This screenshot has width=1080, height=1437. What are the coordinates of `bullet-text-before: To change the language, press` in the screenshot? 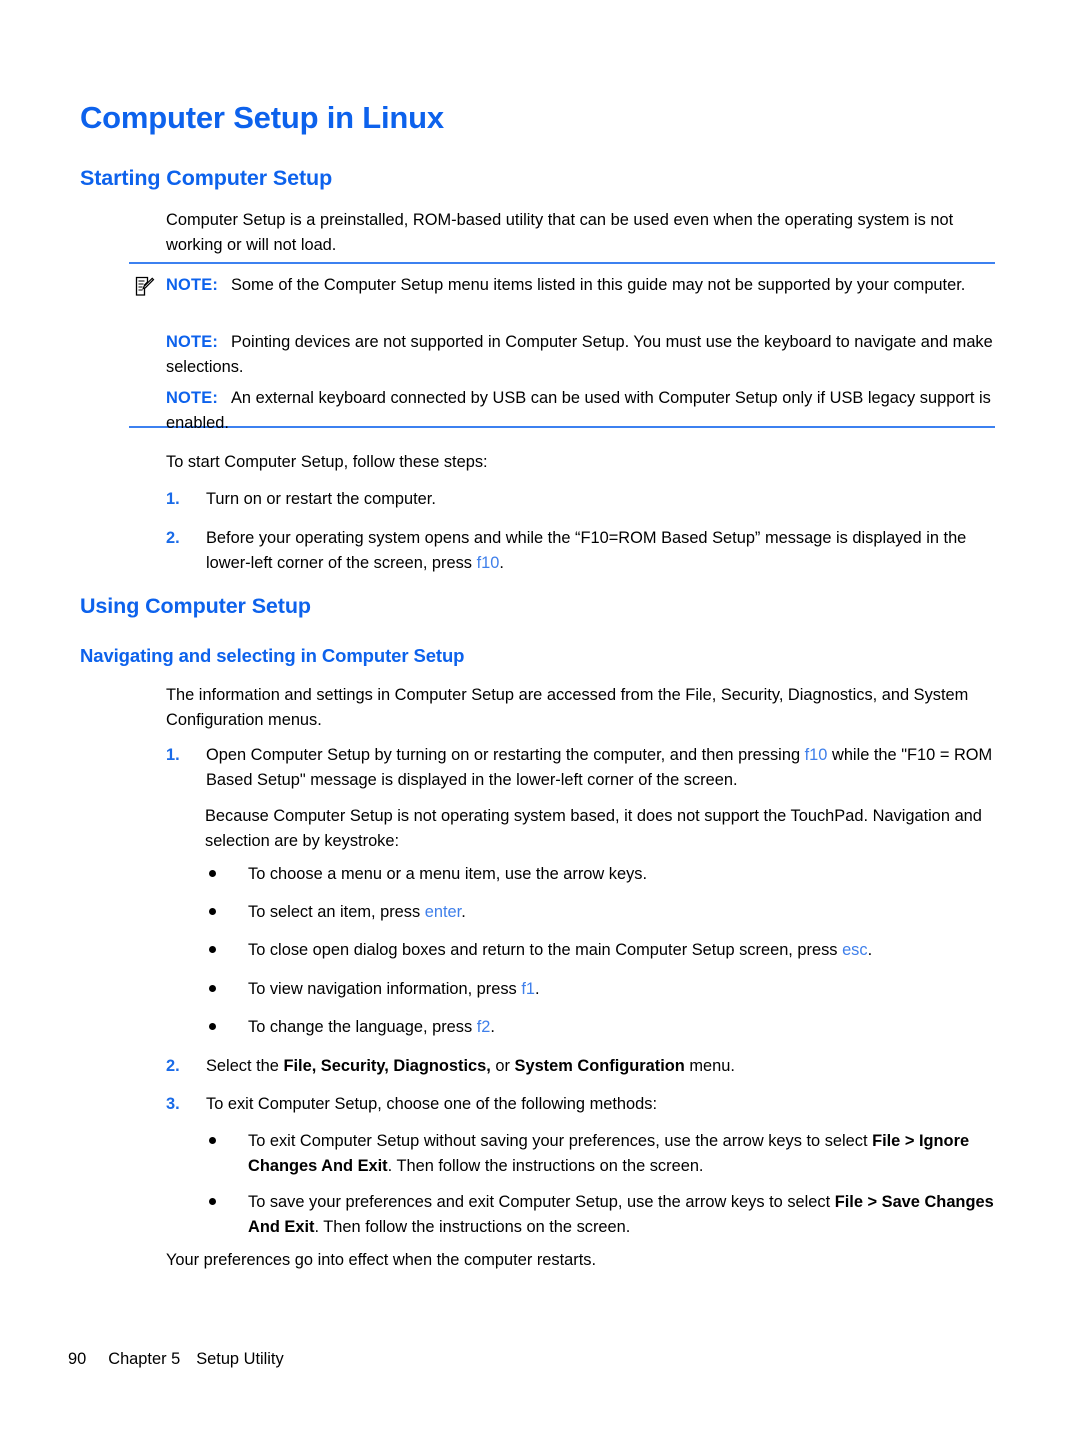 It's located at (362, 1027).